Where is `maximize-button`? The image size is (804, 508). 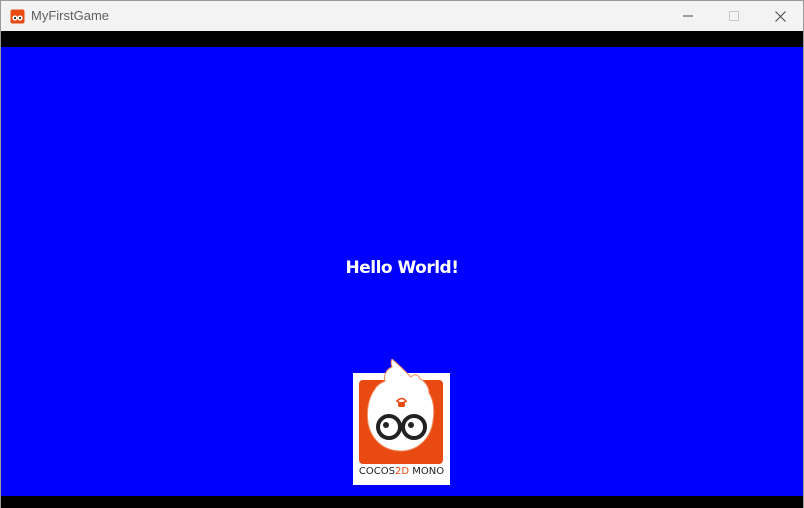 maximize-button is located at coordinates (734, 16).